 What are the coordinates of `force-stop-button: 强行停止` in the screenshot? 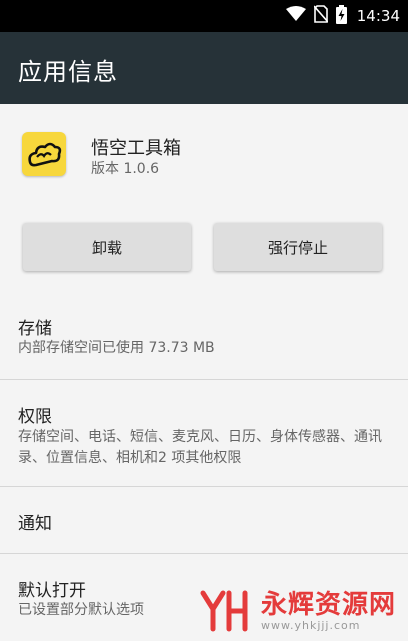 It's located at (298, 247).